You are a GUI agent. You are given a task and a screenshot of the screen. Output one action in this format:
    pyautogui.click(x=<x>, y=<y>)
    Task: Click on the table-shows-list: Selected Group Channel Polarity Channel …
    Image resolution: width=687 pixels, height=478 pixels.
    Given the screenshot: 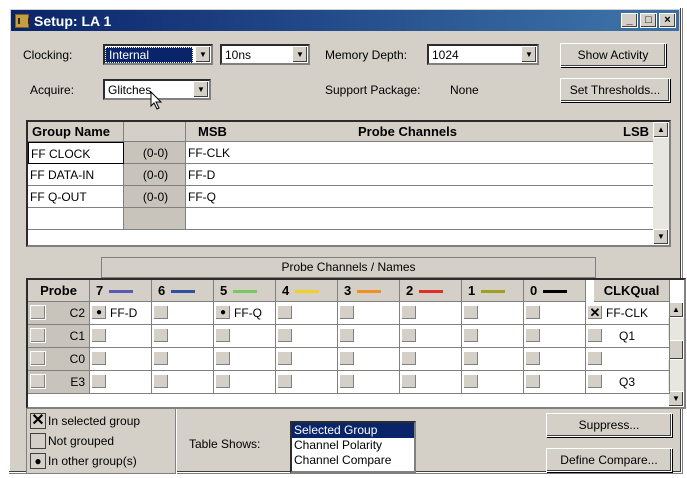 What is the action you would take?
    pyautogui.click(x=353, y=447)
    